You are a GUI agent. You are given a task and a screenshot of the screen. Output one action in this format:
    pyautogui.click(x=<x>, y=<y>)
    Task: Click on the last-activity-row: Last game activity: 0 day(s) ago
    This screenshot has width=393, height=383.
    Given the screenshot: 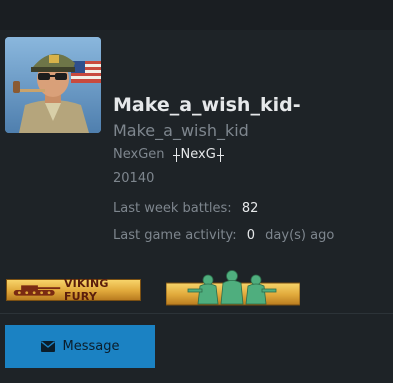 What is the action you would take?
    pyautogui.click(x=223, y=235)
    